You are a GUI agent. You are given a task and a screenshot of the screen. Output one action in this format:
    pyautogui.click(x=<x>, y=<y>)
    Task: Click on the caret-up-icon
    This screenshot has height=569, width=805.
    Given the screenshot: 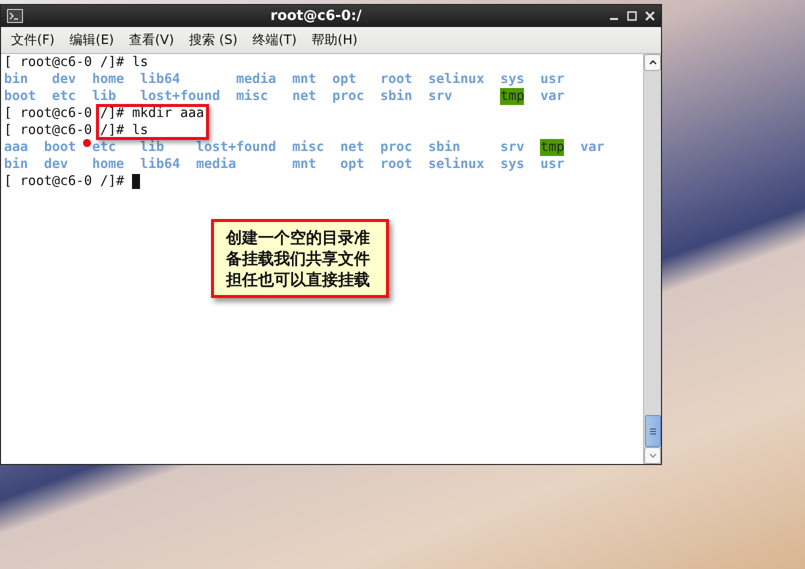 What is the action you would take?
    pyautogui.click(x=652, y=62)
    